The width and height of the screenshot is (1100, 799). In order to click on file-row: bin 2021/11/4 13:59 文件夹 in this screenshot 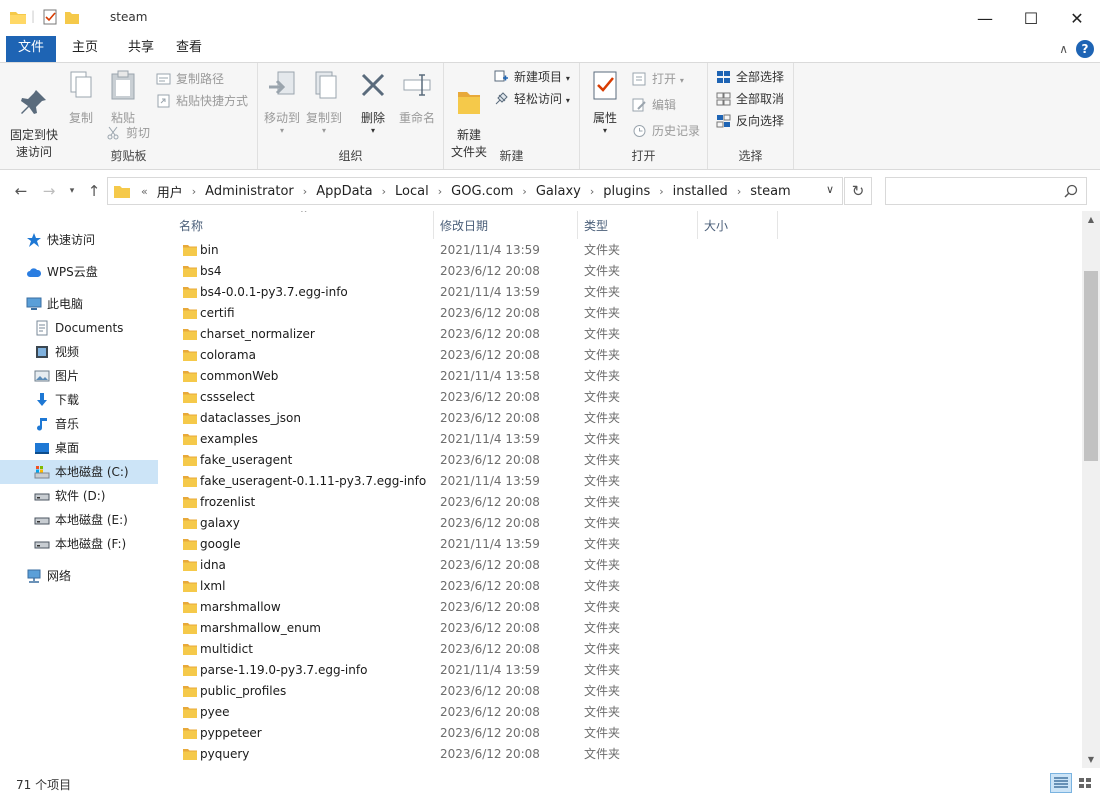, I will do `click(622, 250)`.